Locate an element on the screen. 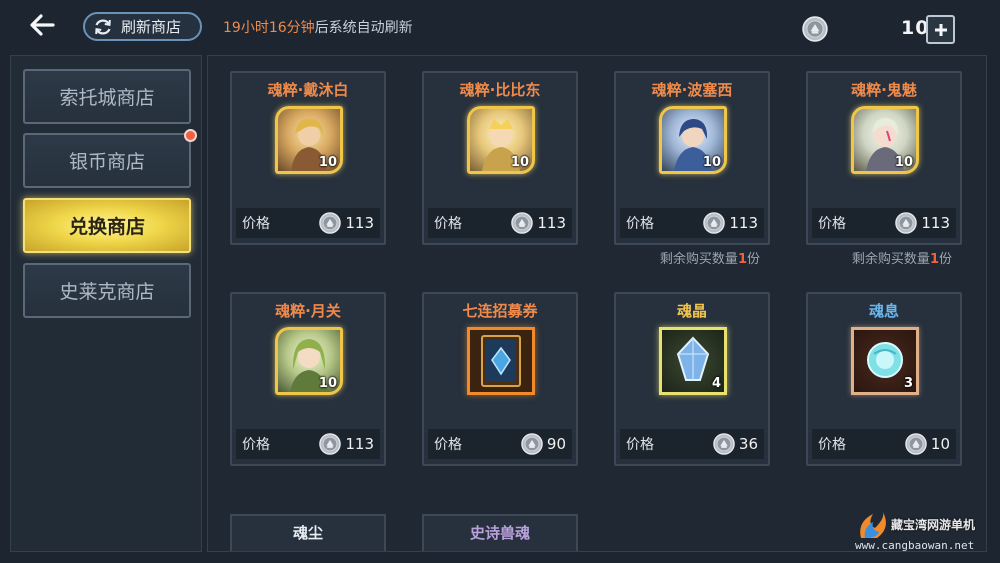  shop-item-card: 魂尘 is located at coordinates (308, 532).